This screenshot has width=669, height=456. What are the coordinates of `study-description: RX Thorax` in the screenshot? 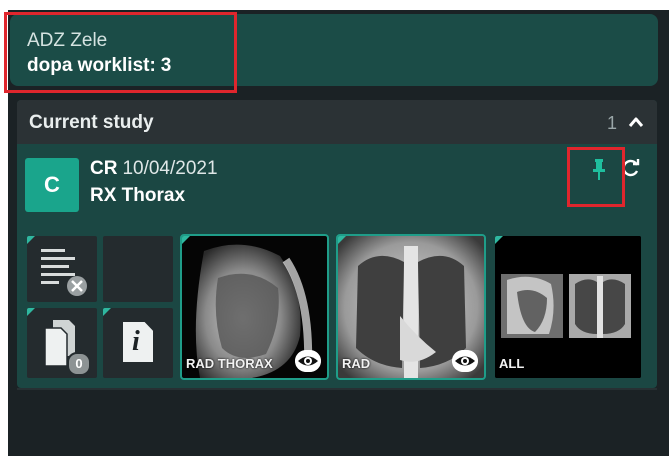 It's located at (138, 195).